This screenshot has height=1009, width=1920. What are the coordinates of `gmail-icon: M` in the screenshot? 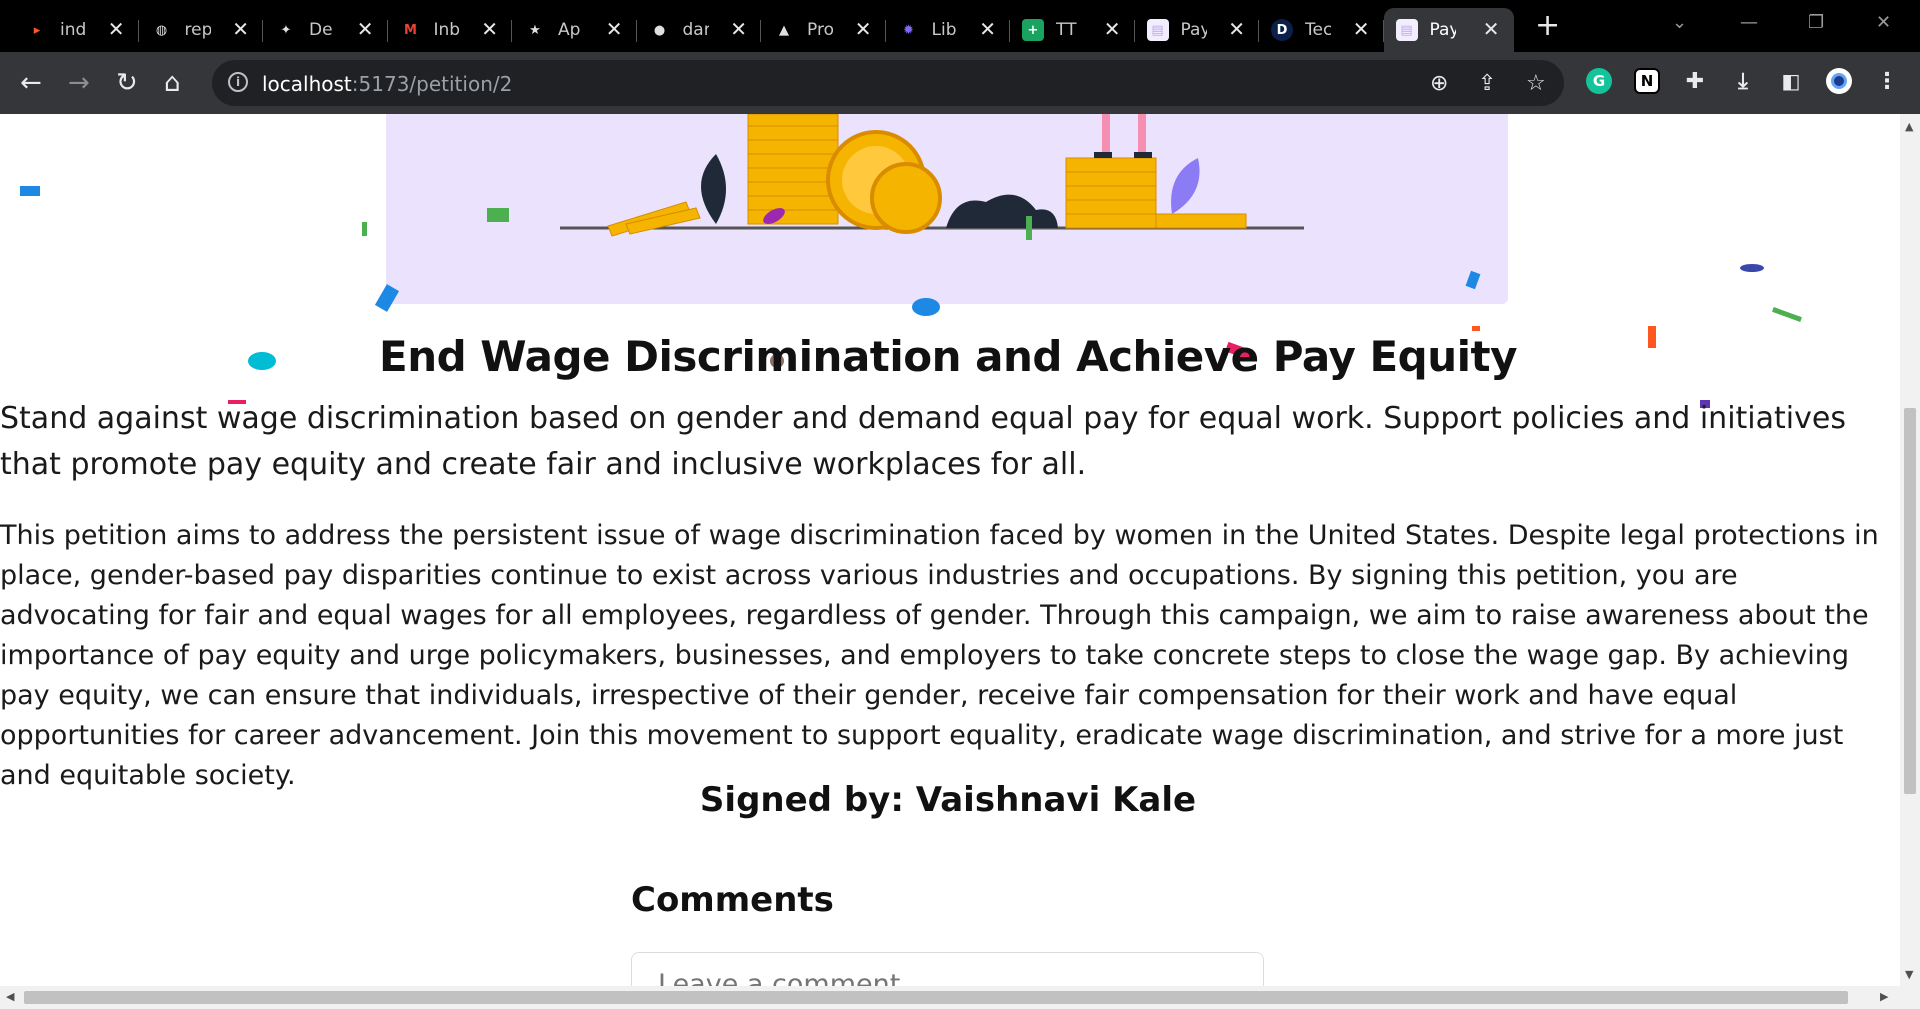 It's located at (410, 30).